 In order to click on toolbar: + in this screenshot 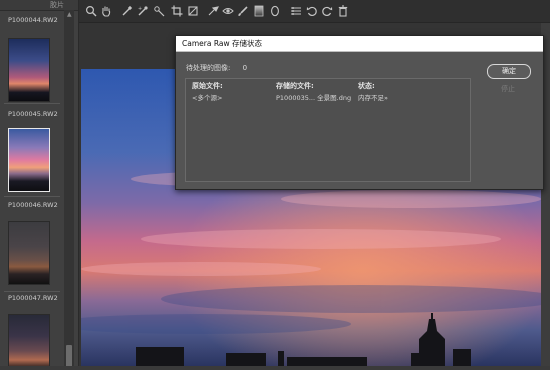, I will do `click(314, 11)`.